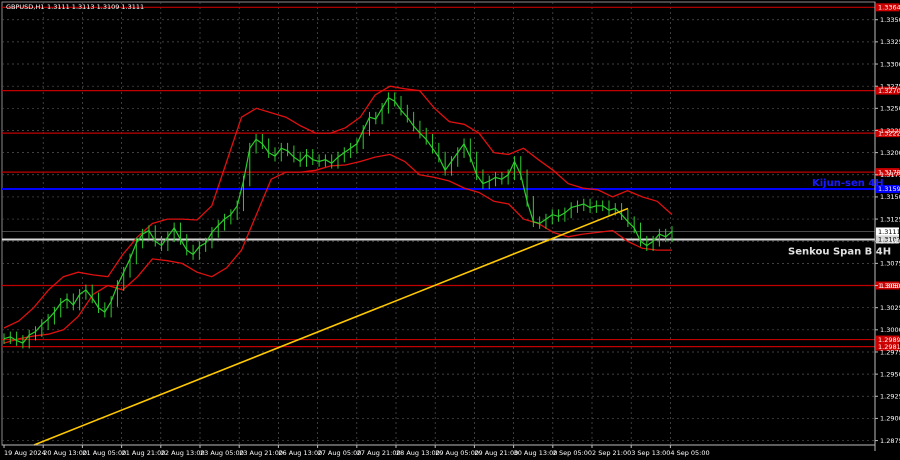  I want to click on current-price-tag: 1.3111, so click(889, 232).